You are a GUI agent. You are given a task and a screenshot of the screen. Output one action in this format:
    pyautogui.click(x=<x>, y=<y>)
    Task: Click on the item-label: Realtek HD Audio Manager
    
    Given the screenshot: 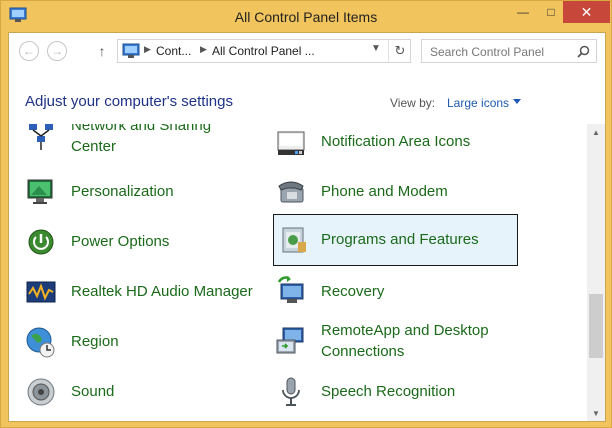 What is the action you would take?
    pyautogui.click(x=162, y=291)
    